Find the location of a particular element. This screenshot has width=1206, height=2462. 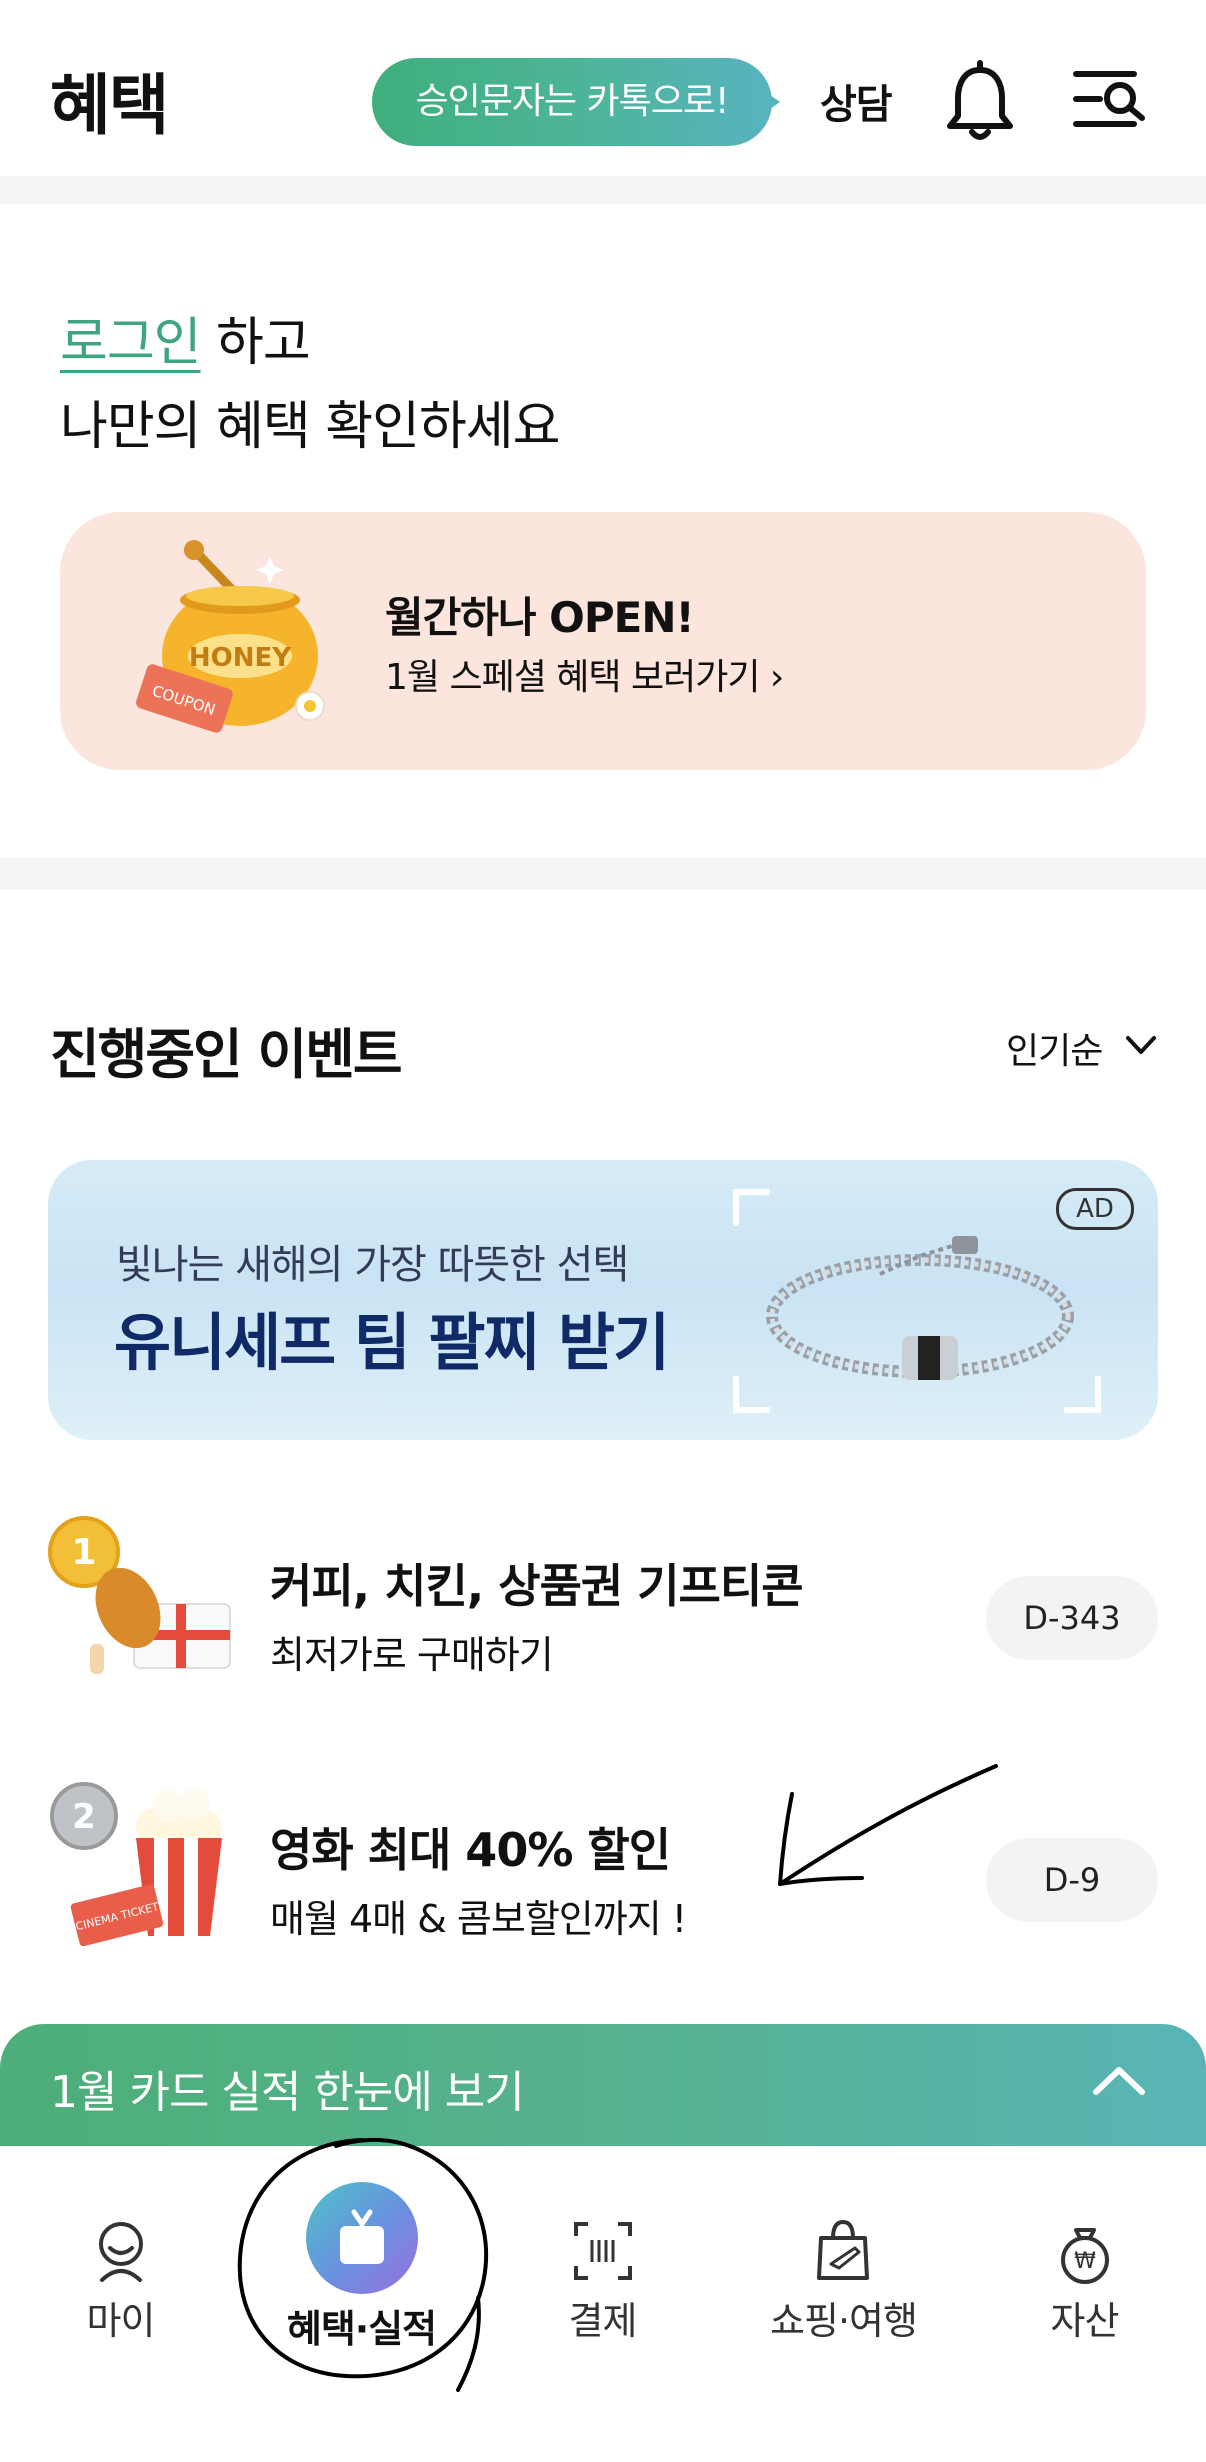

person-icon is located at coordinates (120, 2252).